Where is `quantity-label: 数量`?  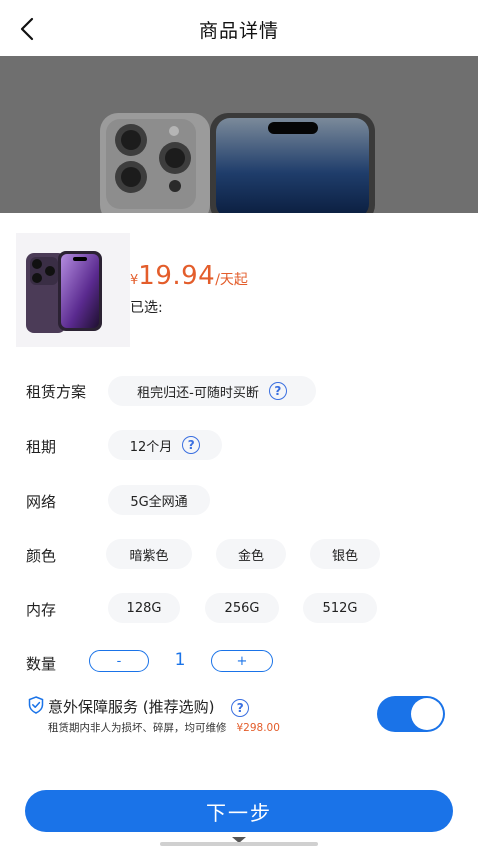 quantity-label: 数量 is located at coordinates (41, 664).